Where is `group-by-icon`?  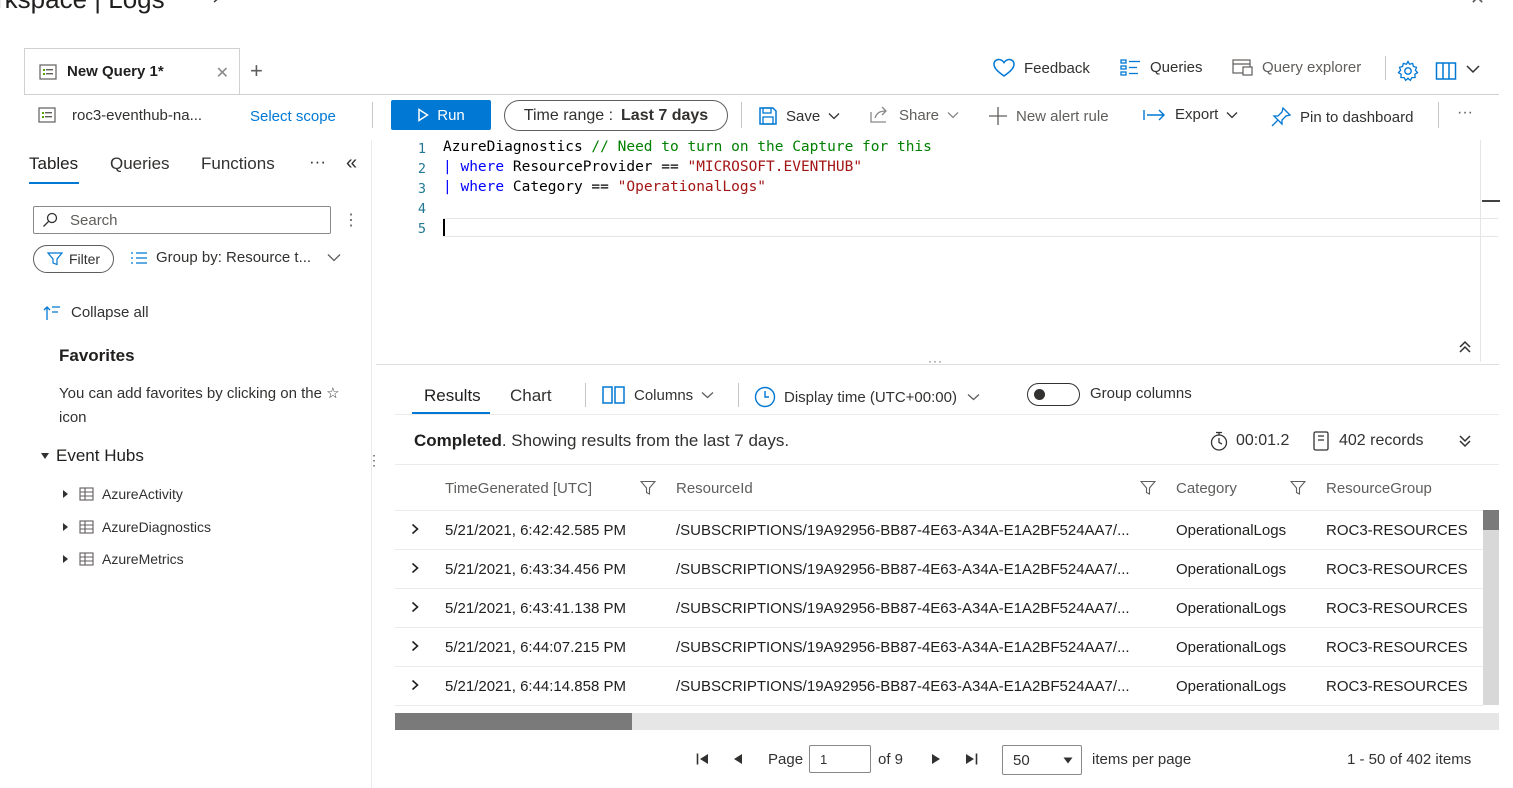
group-by-icon is located at coordinates (139, 257).